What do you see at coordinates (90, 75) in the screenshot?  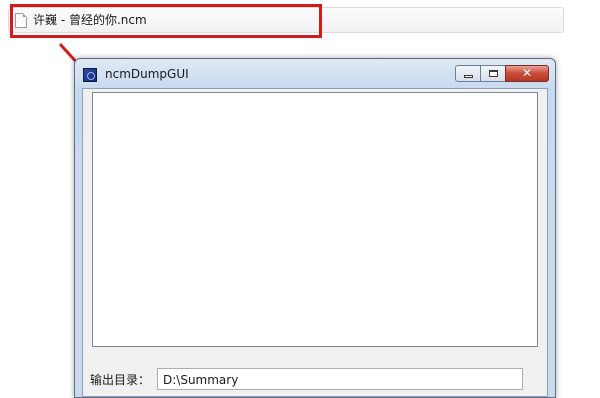 I see `app-icon` at bounding box center [90, 75].